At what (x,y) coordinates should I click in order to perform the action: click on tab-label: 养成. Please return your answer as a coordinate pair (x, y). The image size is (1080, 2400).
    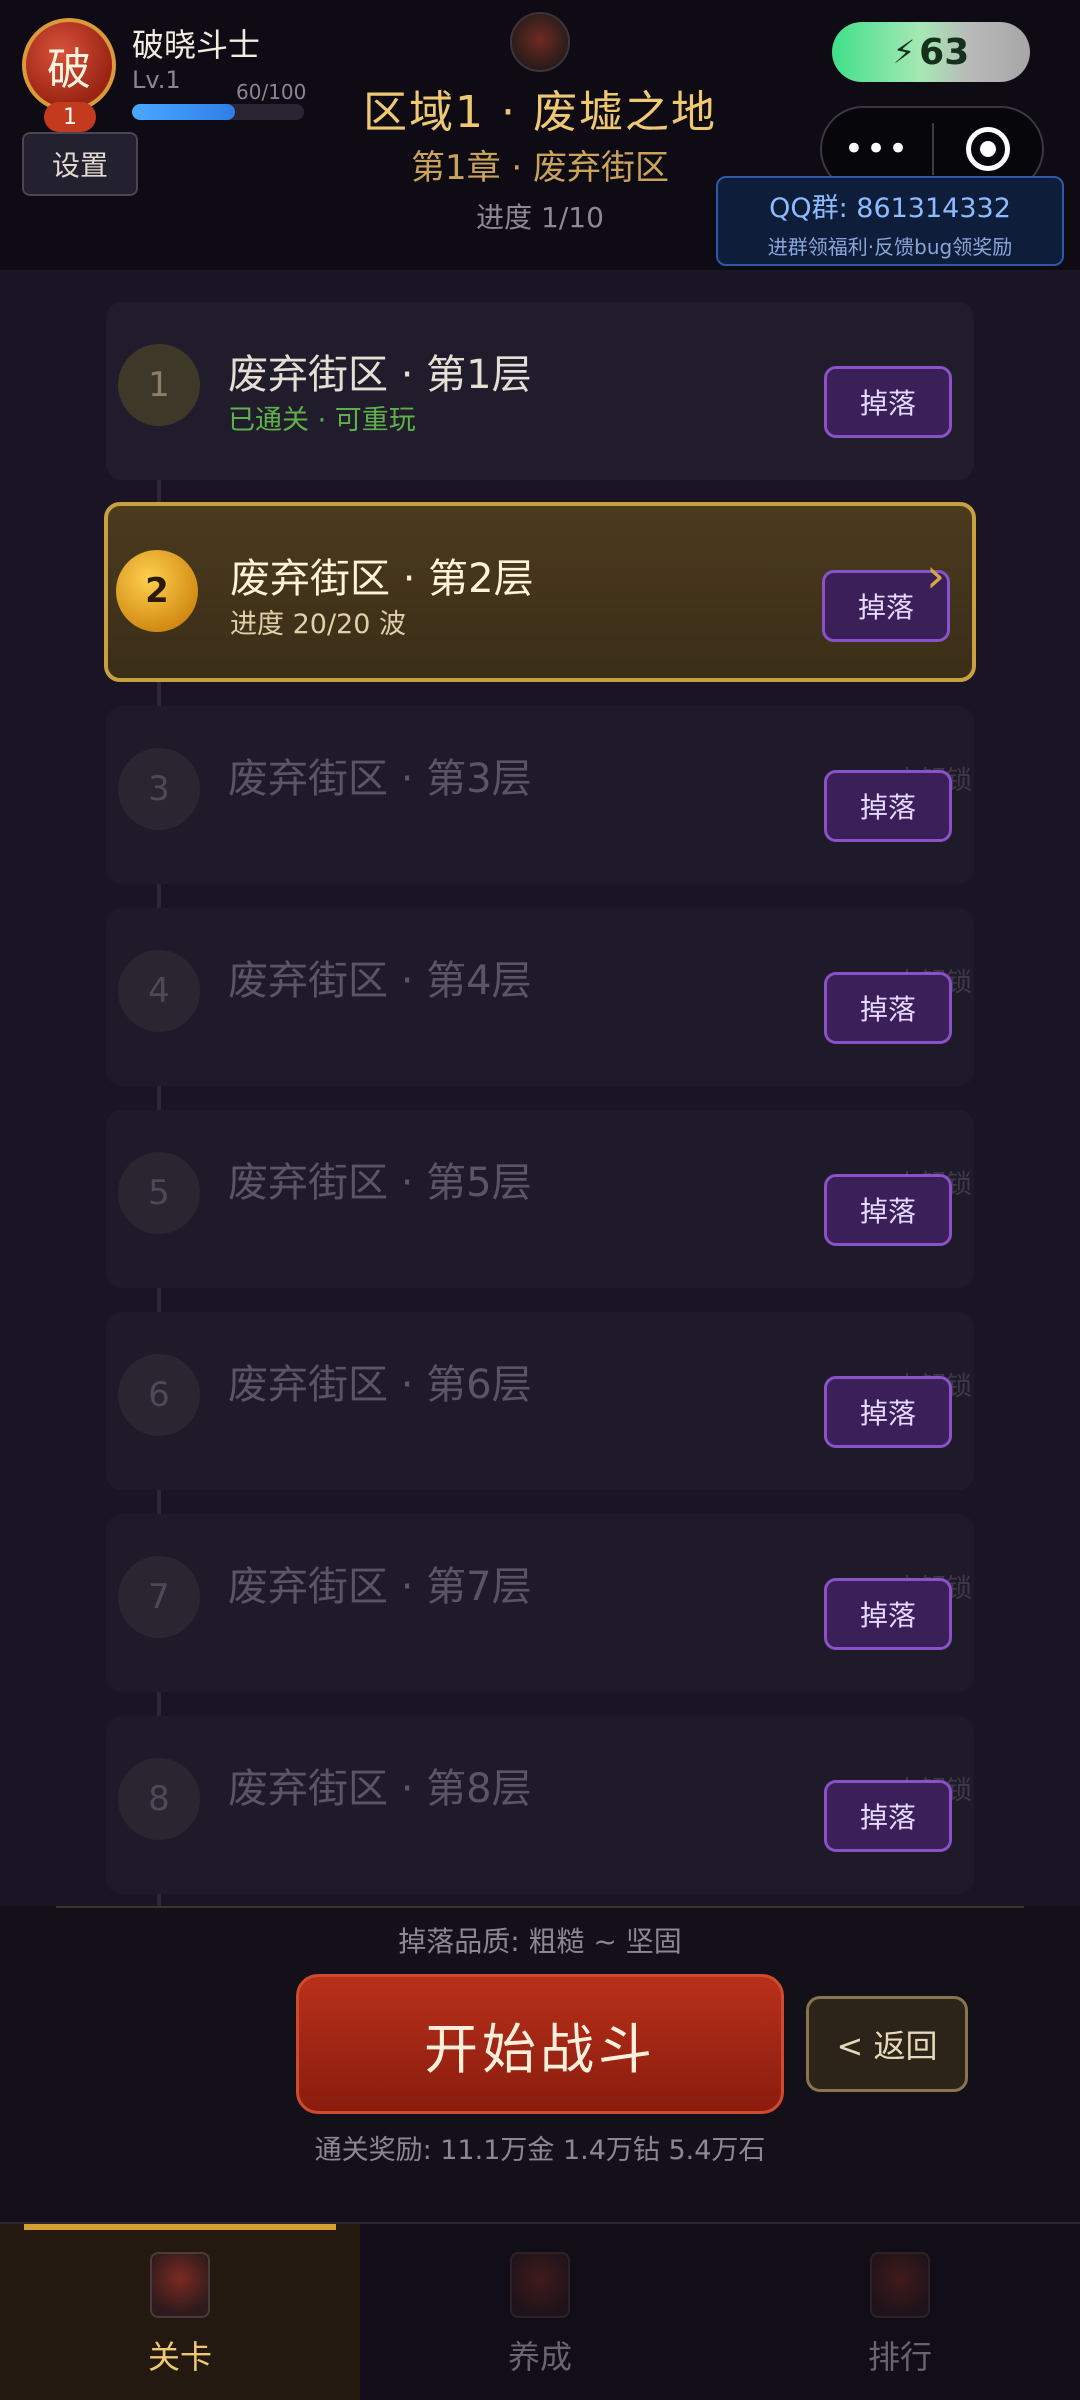
    Looking at the image, I should click on (539, 2357).